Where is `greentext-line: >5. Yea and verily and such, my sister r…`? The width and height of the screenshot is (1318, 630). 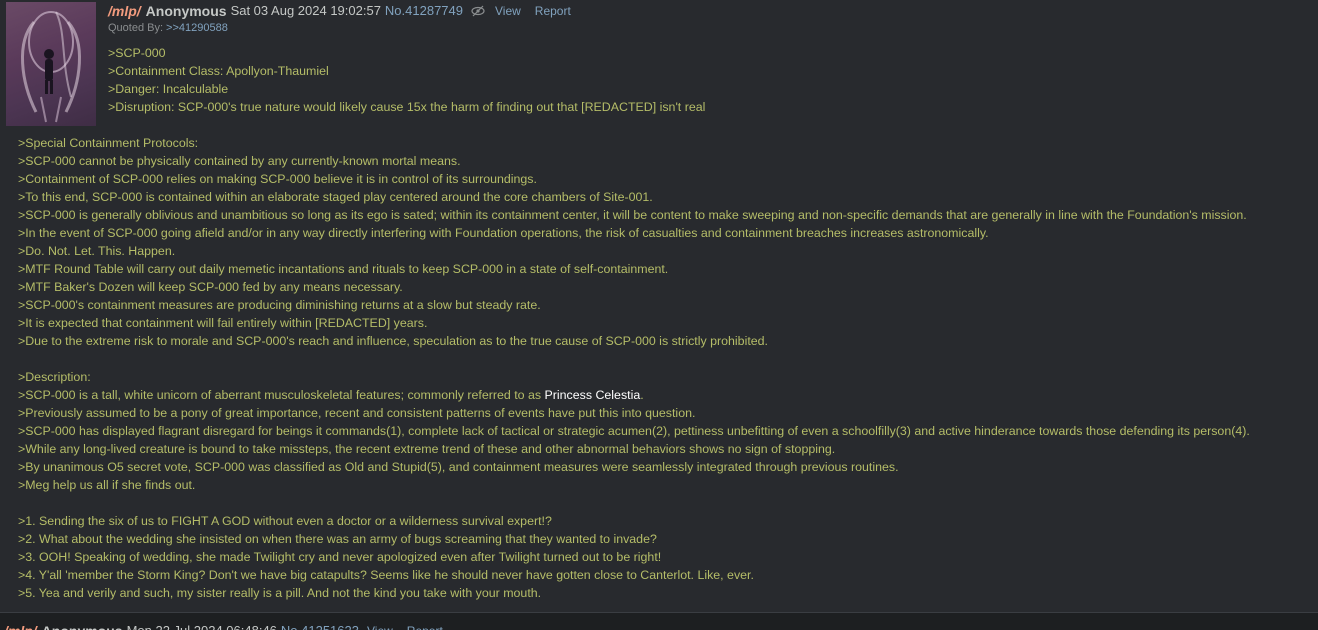
greentext-line: >5. Yea and verily and such, my sister r… is located at coordinates (280, 593).